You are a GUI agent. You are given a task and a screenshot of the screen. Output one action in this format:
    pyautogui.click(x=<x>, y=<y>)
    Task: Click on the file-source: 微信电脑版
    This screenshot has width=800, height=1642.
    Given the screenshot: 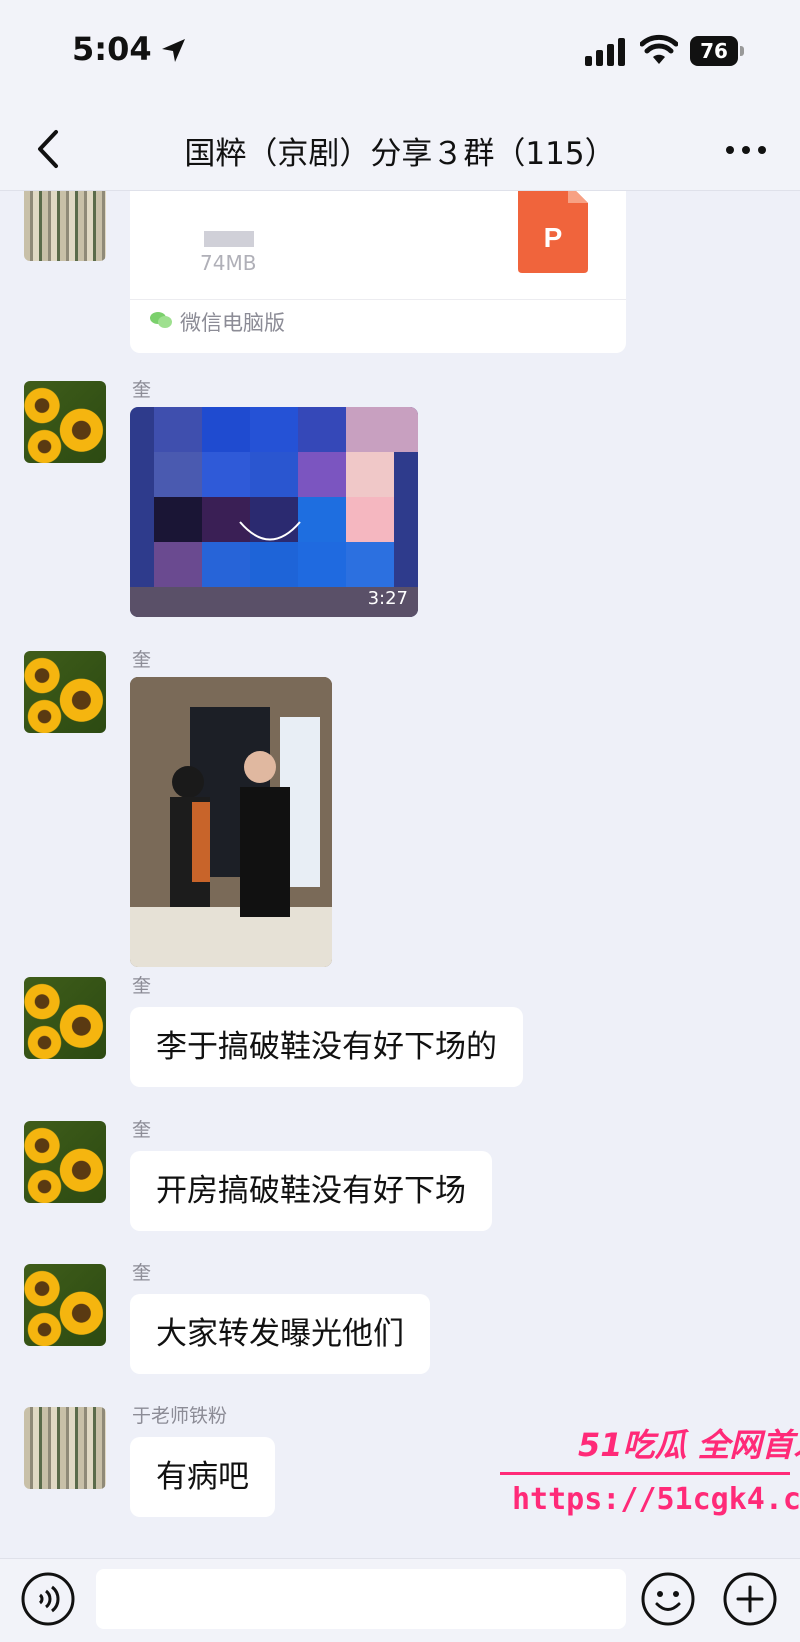 What is the action you would take?
    pyautogui.click(x=232, y=323)
    